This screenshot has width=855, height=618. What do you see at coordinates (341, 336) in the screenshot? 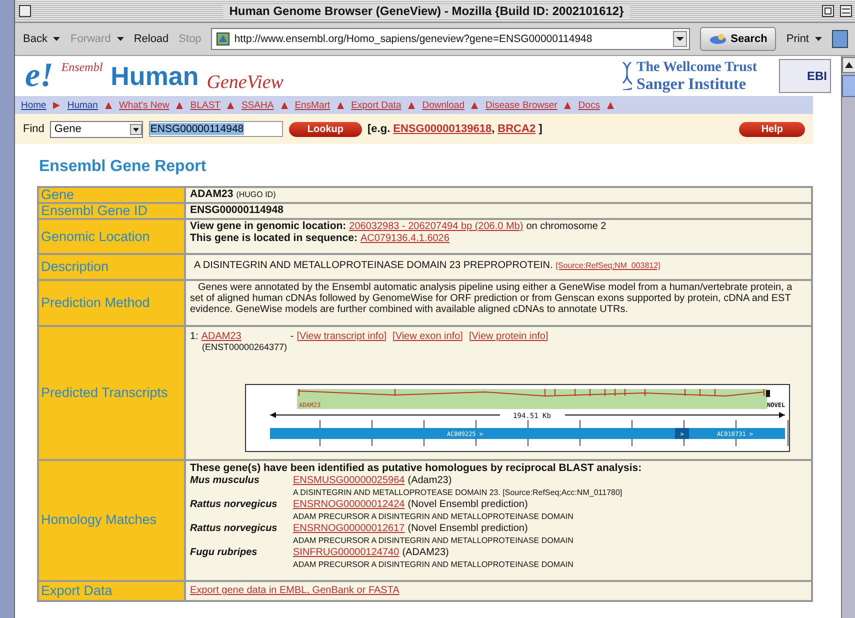
I see `info-link: [View transcript info]` at bounding box center [341, 336].